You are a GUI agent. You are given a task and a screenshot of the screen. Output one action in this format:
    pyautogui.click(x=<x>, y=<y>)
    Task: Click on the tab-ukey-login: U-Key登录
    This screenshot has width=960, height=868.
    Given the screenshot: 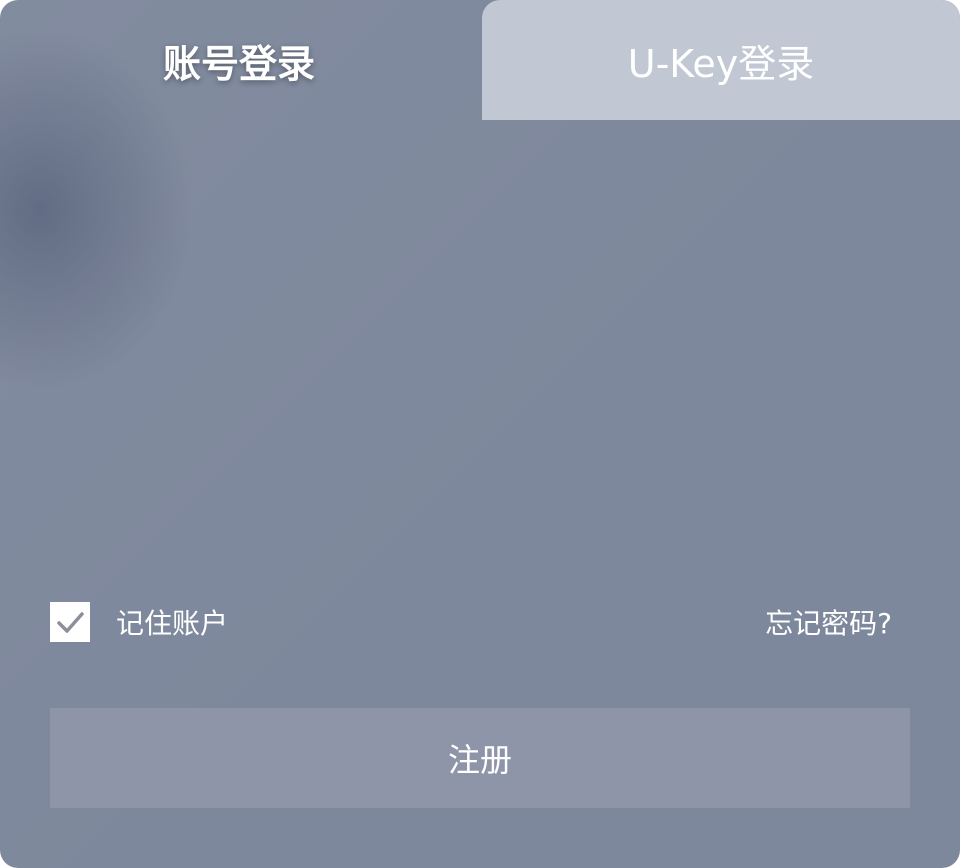 What is the action you would take?
    pyautogui.click(x=721, y=60)
    